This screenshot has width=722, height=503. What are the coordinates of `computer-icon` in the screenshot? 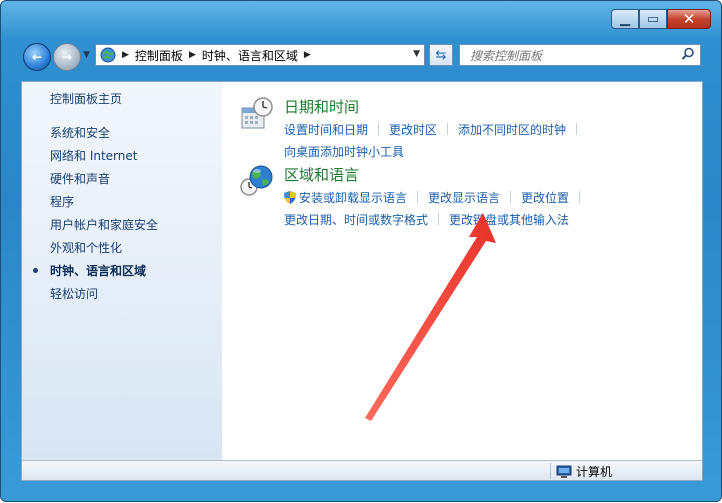 It's located at (564, 471).